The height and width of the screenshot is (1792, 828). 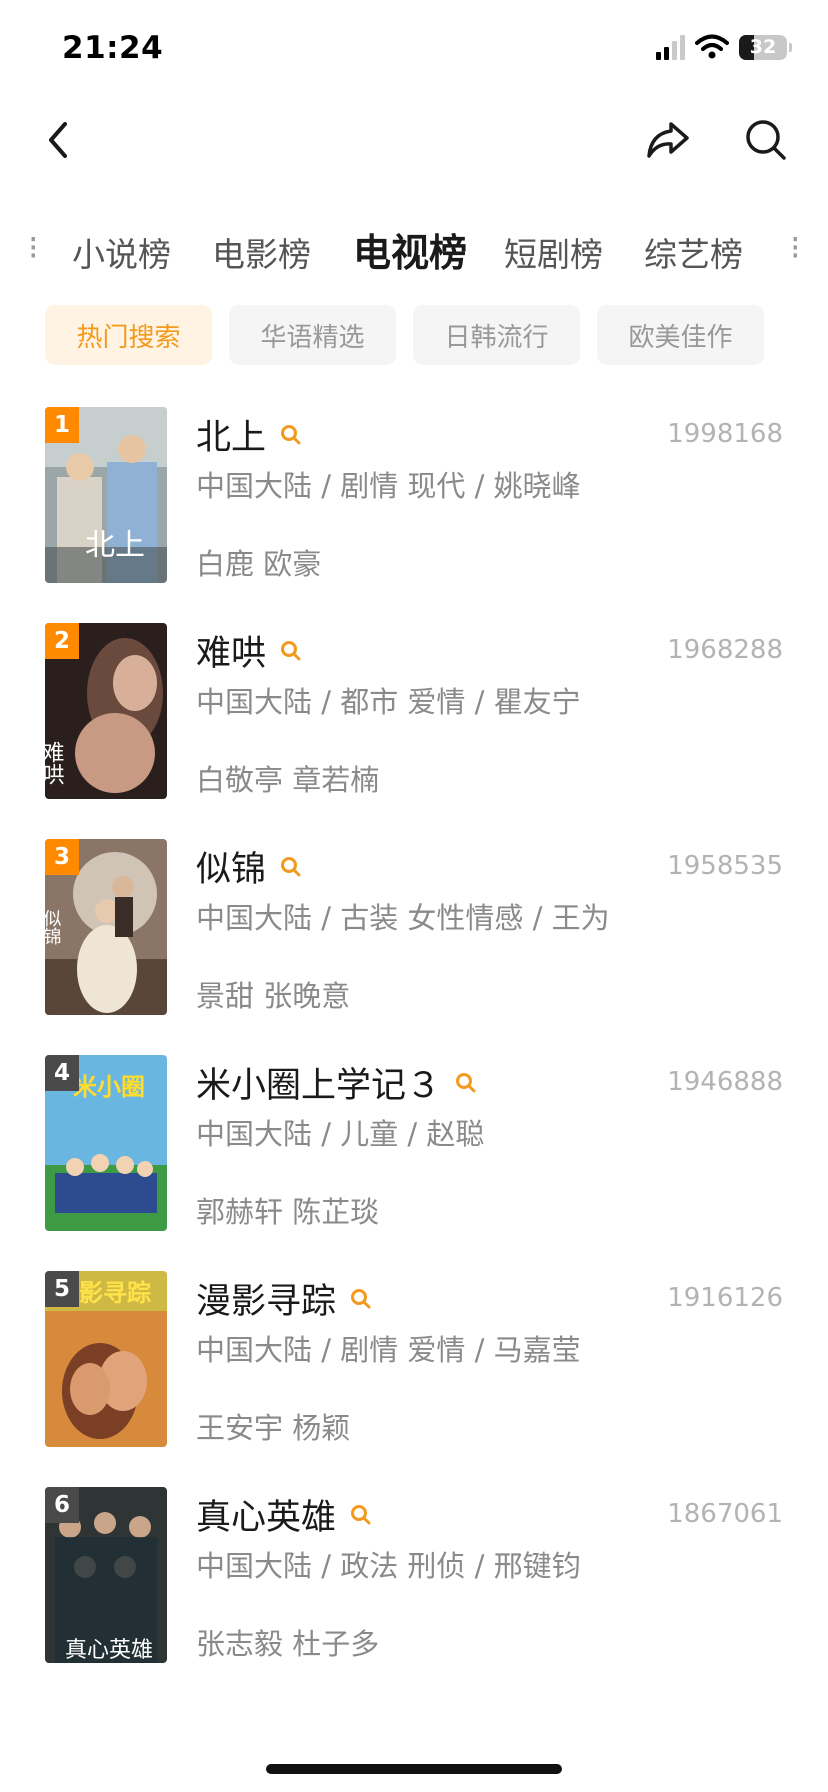 What do you see at coordinates (288, 780) in the screenshot?
I see `item-cast: 白敬亭 章若楠` at bounding box center [288, 780].